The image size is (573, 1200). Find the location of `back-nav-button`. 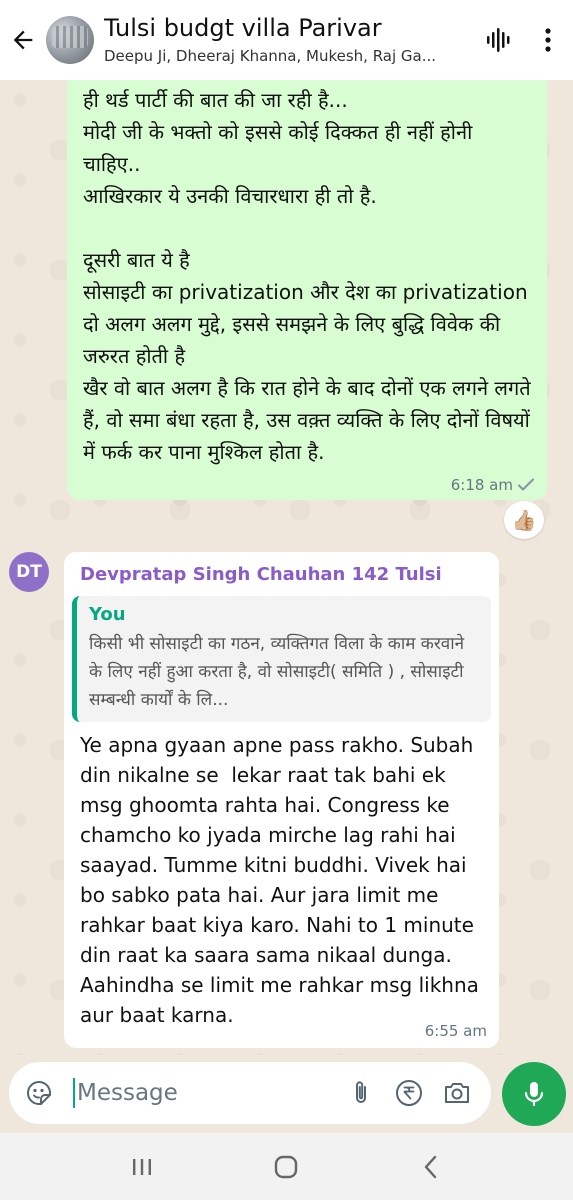

back-nav-button is located at coordinates (431, 1167).